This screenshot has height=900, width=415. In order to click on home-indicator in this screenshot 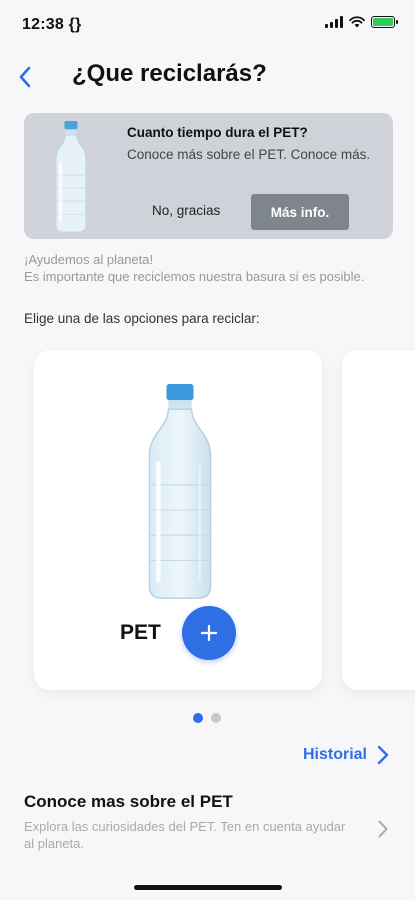, I will do `click(208, 887)`.